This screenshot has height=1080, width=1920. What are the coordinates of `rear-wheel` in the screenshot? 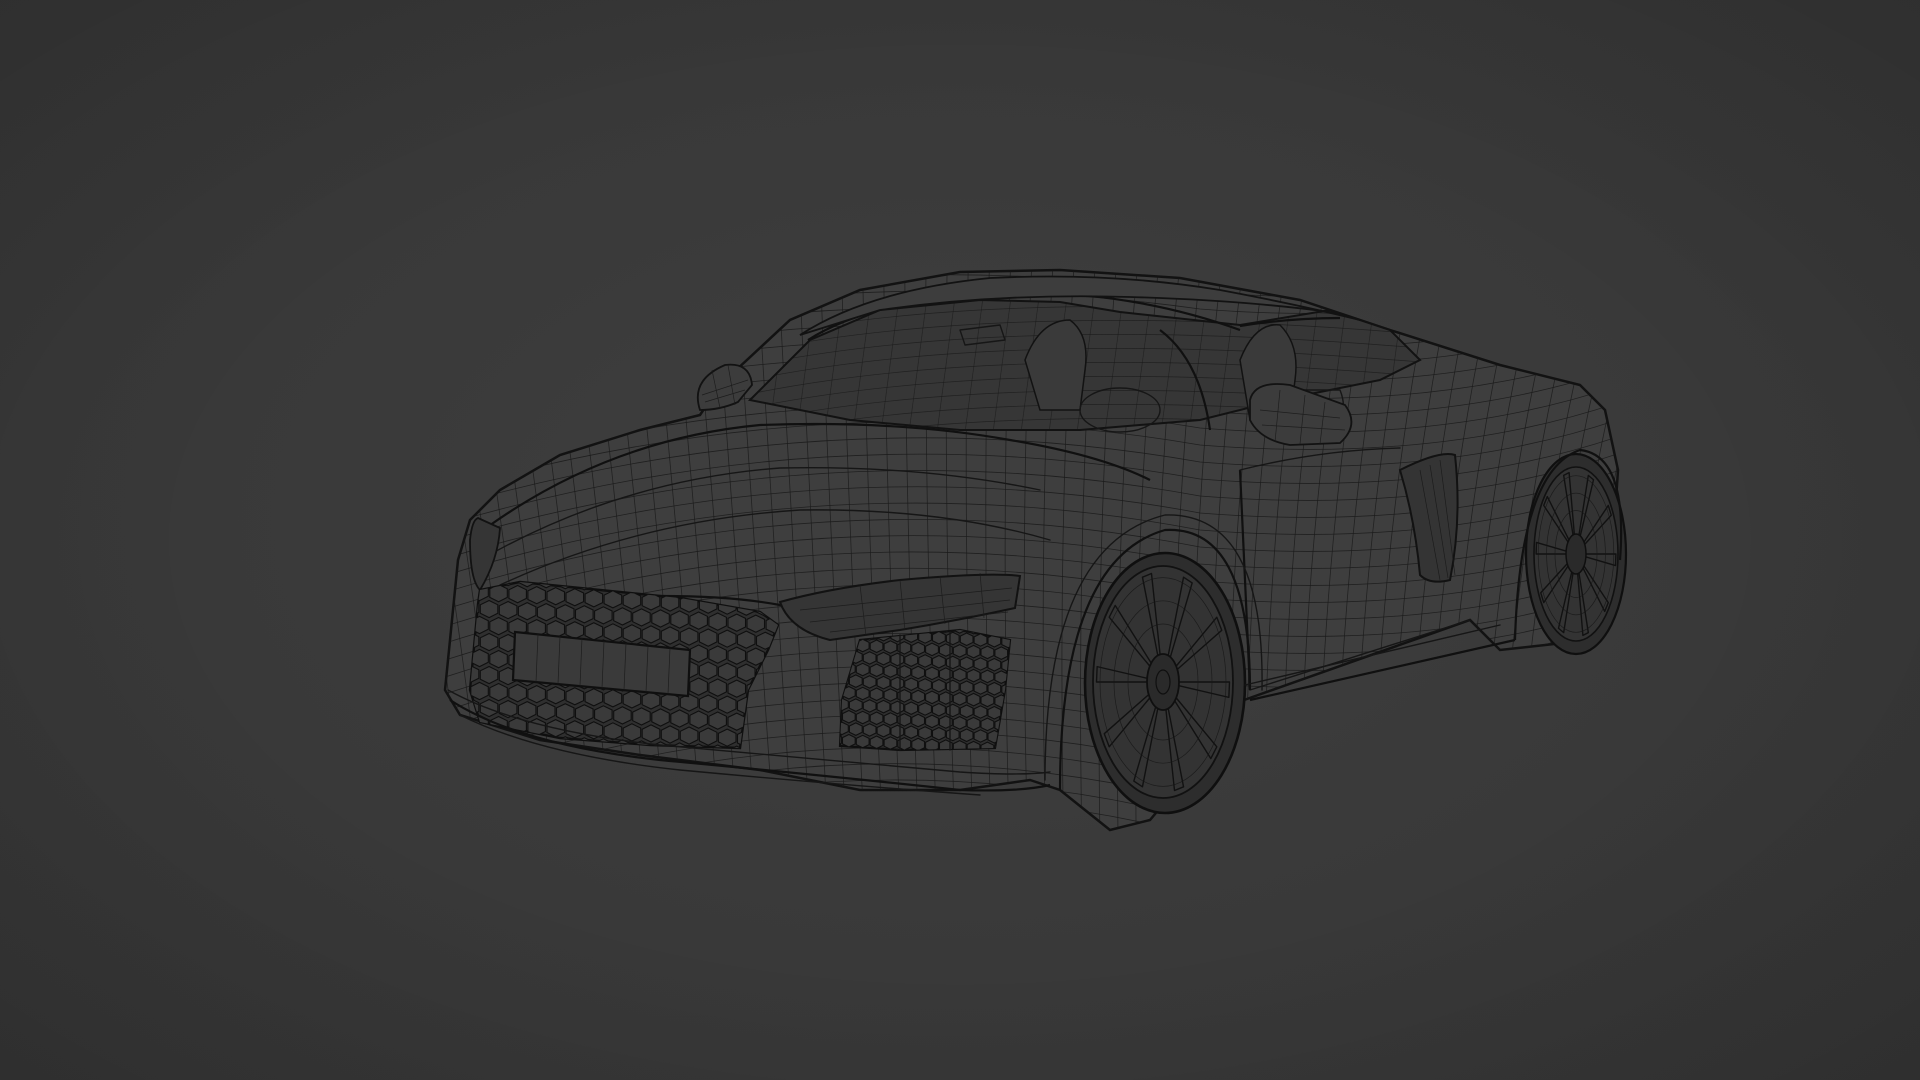 It's located at (1576, 554).